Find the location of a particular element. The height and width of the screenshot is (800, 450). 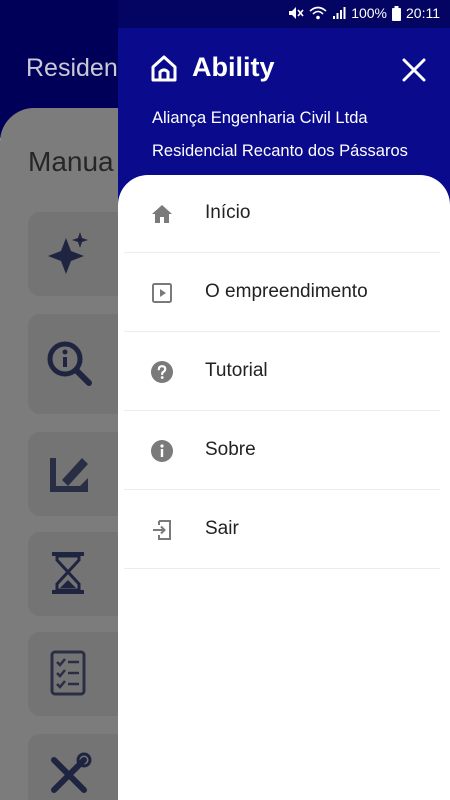

background-header-title: Residen is located at coordinates (72, 68).